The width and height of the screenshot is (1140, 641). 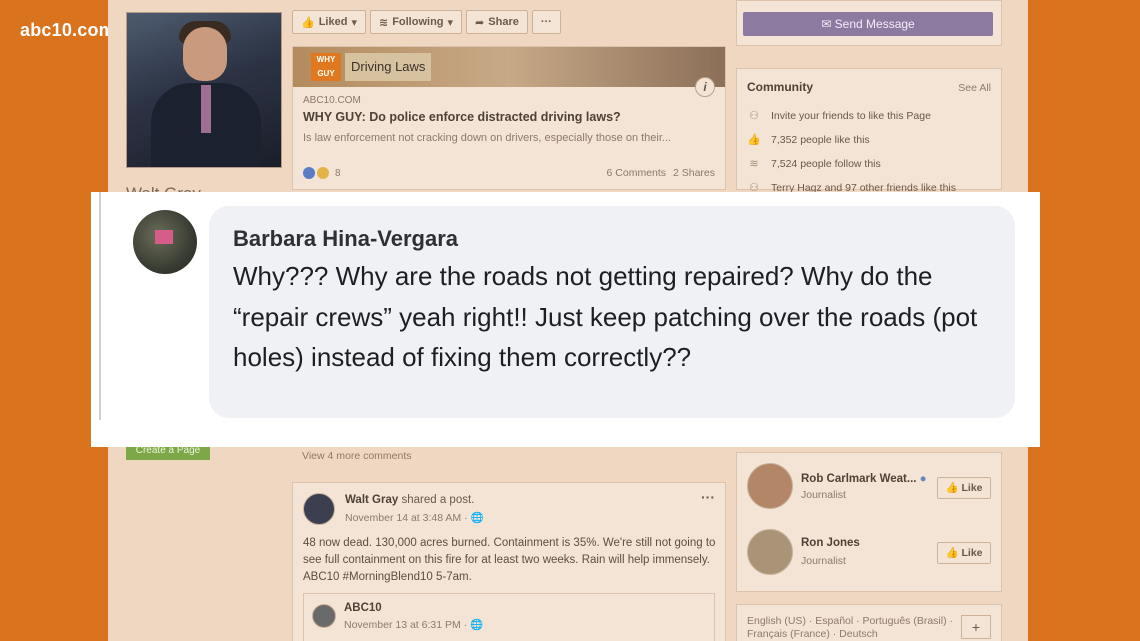 I want to click on profile-head-shape, so click(x=205, y=54).